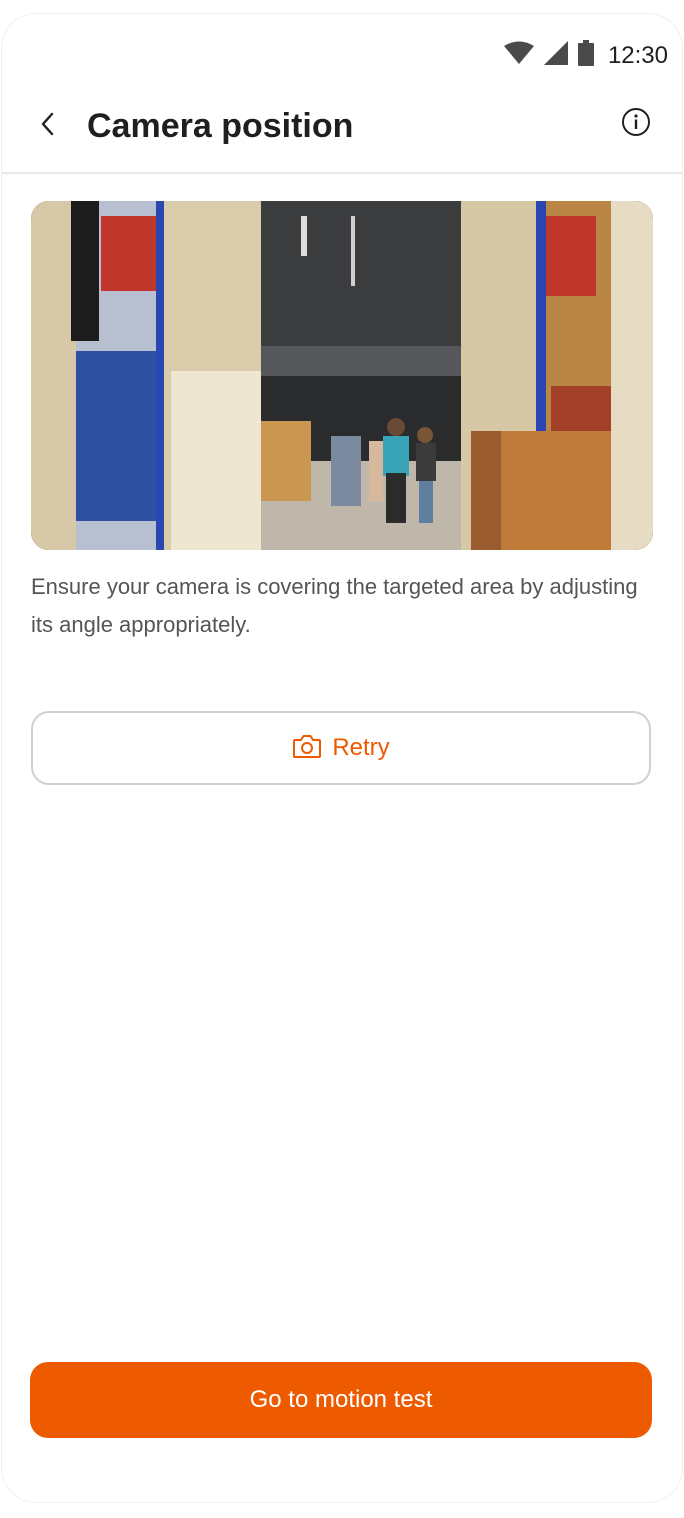  Describe the element at coordinates (220, 126) in the screenshot. I see `page-title: Camera position` at that location.